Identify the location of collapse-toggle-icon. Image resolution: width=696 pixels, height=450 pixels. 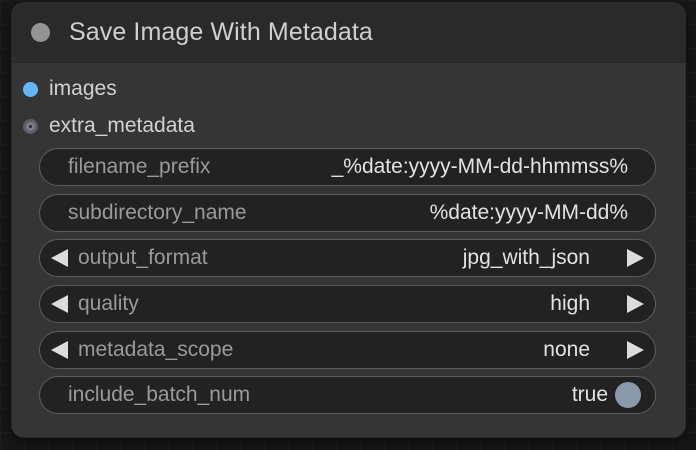
(40, 32).